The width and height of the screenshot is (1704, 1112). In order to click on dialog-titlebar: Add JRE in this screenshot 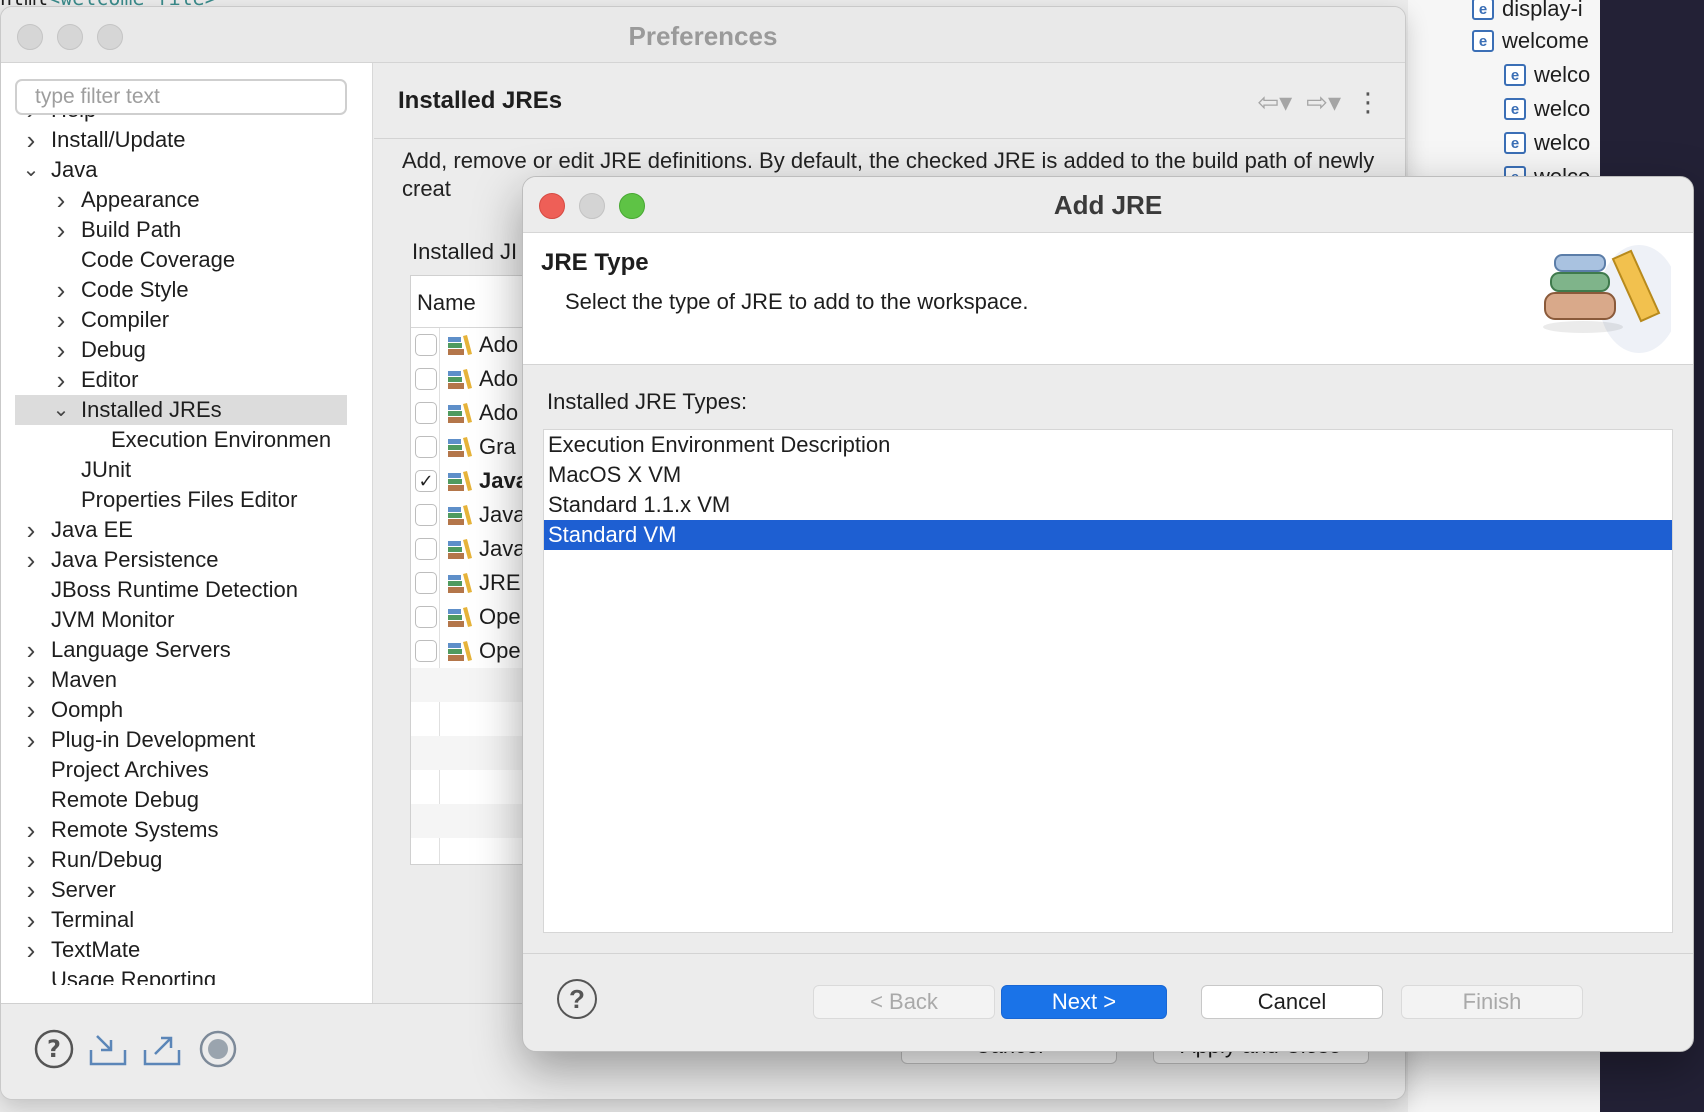, I will do `click(1108, 205)`.